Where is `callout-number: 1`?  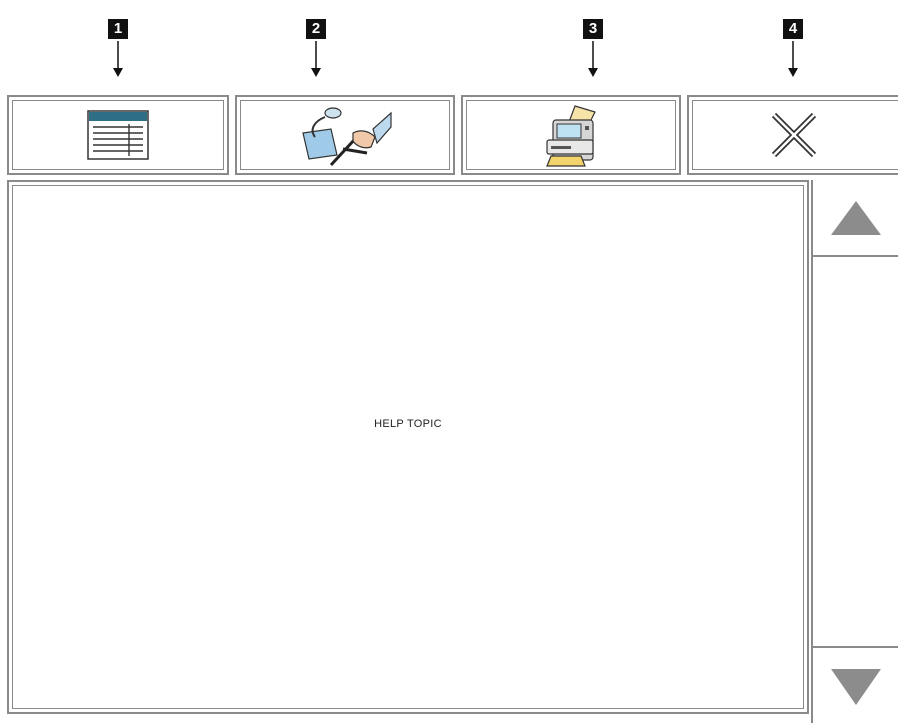
callout-number: 1 is located at coordinates (118, 29).